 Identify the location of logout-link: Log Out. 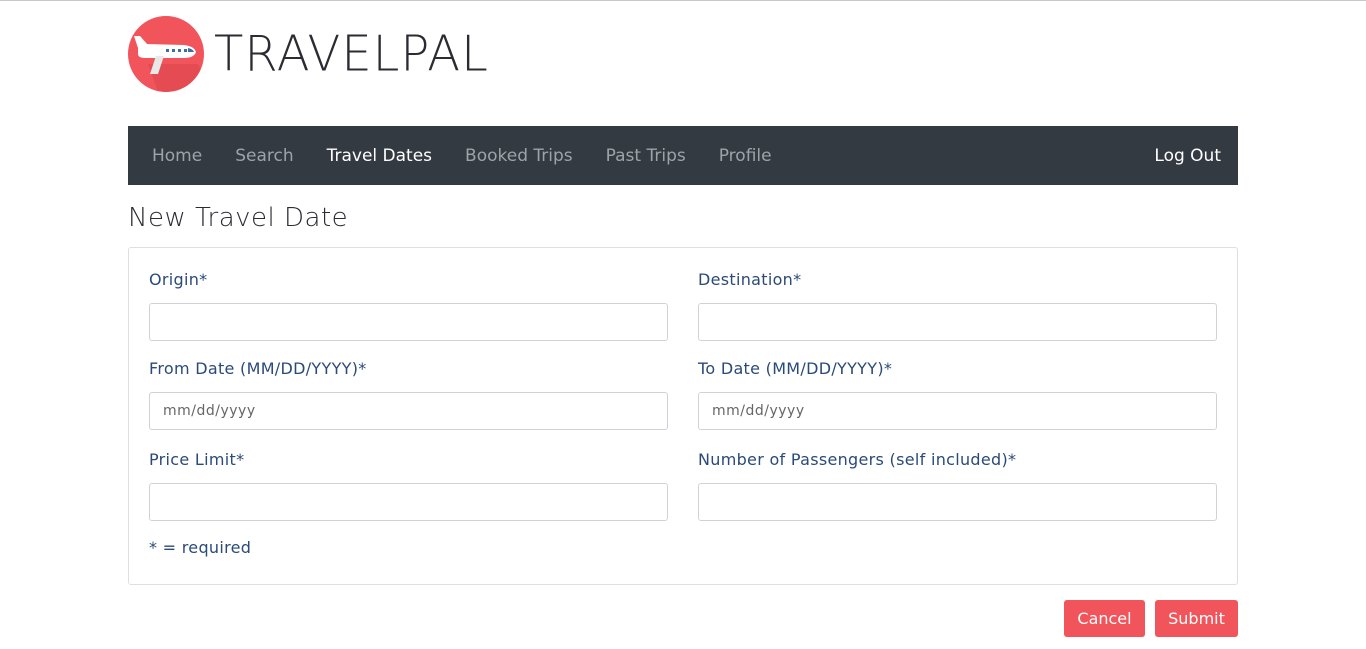
(1187, 156).